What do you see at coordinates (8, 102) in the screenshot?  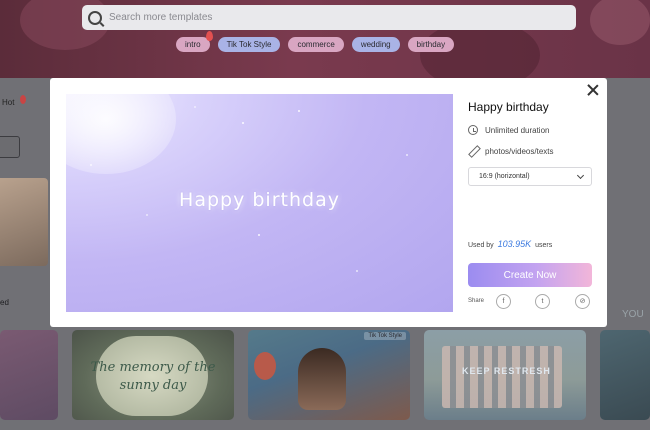 I see `sidebar-hot-label: Hot` at bounding box center [8, 102].